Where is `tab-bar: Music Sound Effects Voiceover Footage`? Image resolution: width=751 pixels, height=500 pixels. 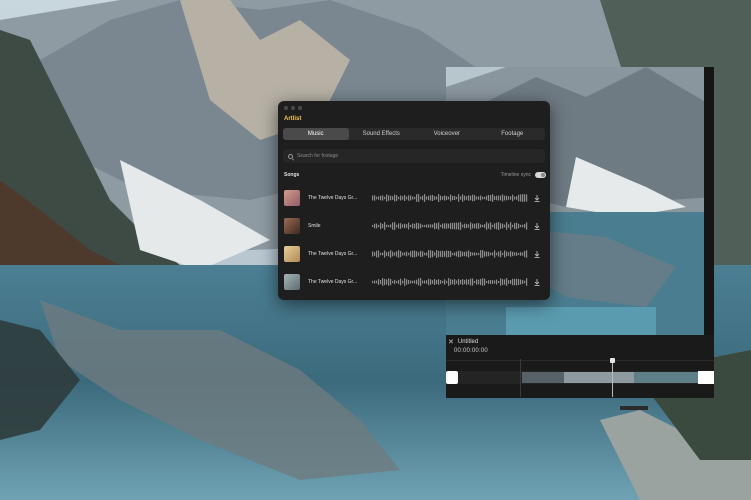 tab-bar: Music Sound Effects Voiceover Footage is located at coordinates (414, 134).